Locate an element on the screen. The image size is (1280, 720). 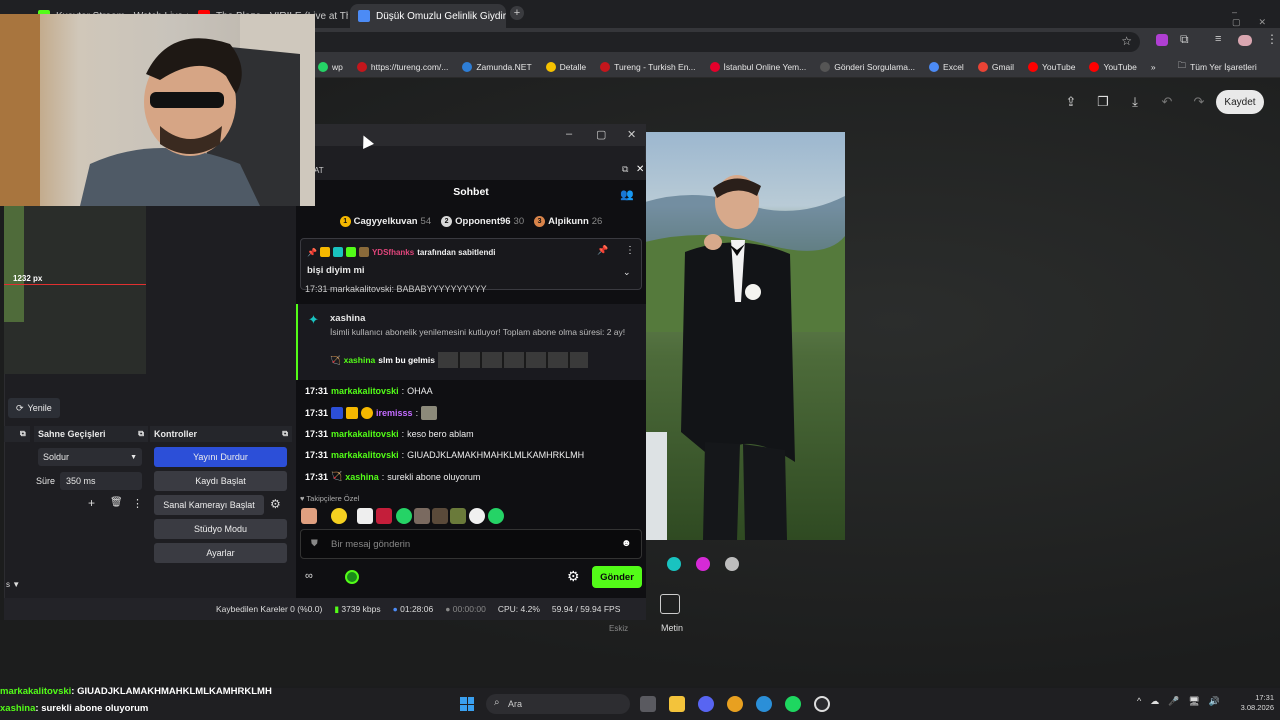
chat-input: ⛊ Bir mesaj gönderin ☻ is located at coordinates (471, 544).